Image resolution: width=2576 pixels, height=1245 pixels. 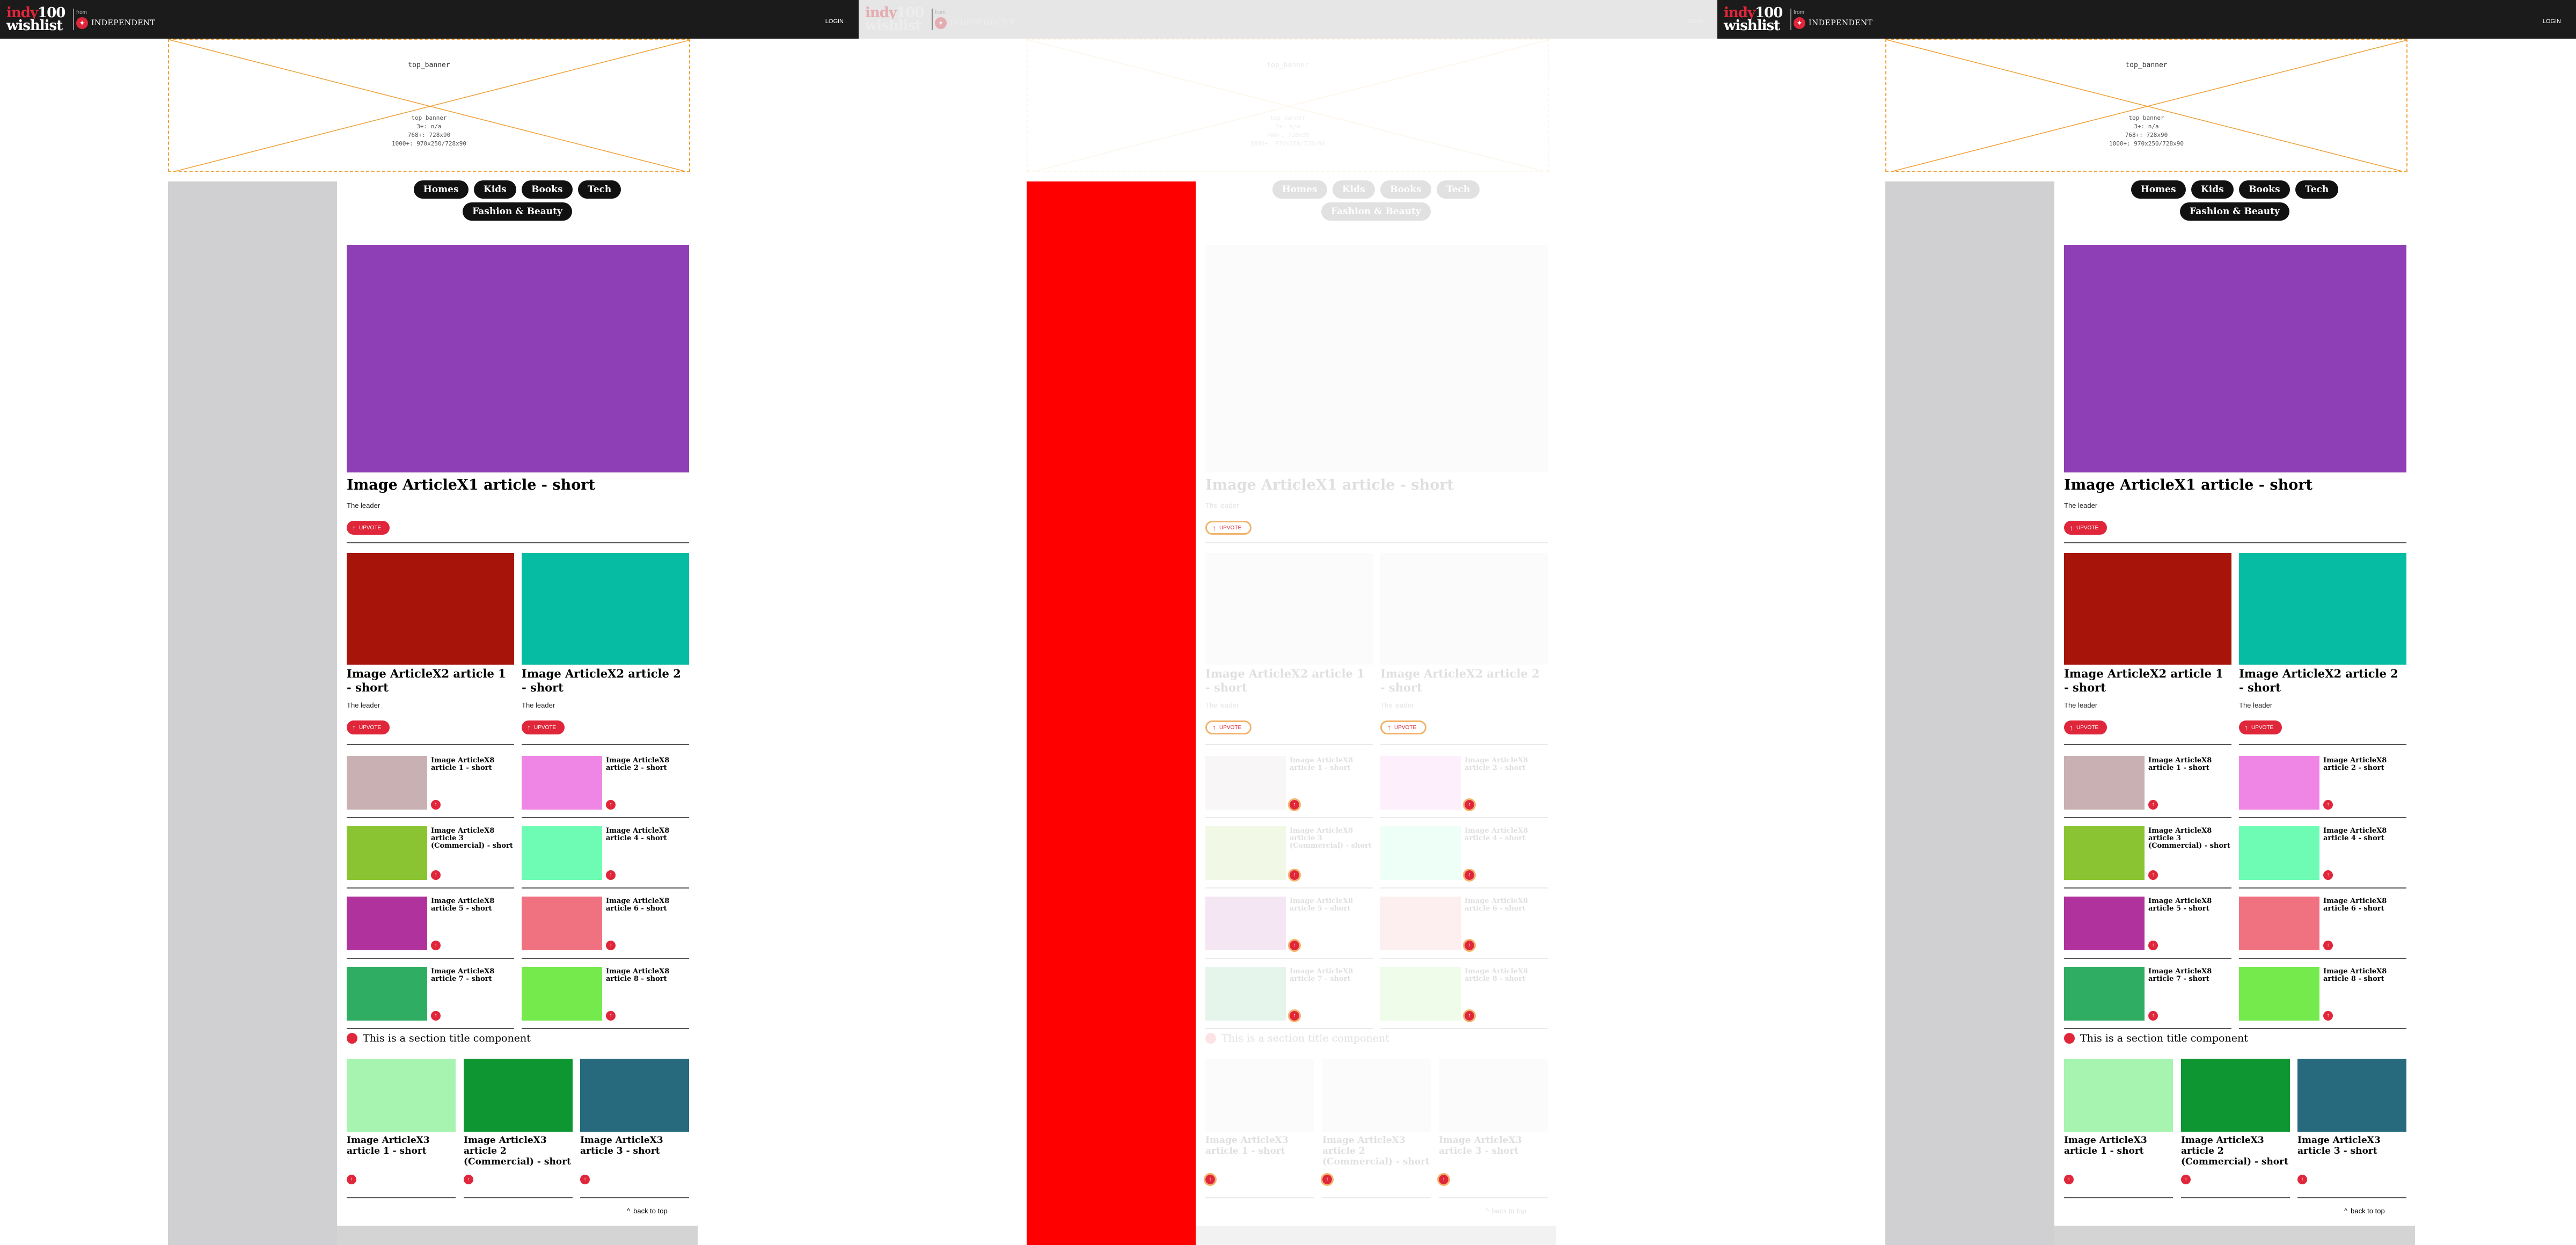 What do you see at coordinates (1693, 22) in the screenshot?
I see `login-link: LOGIN` at bounding box center [1693, 22].